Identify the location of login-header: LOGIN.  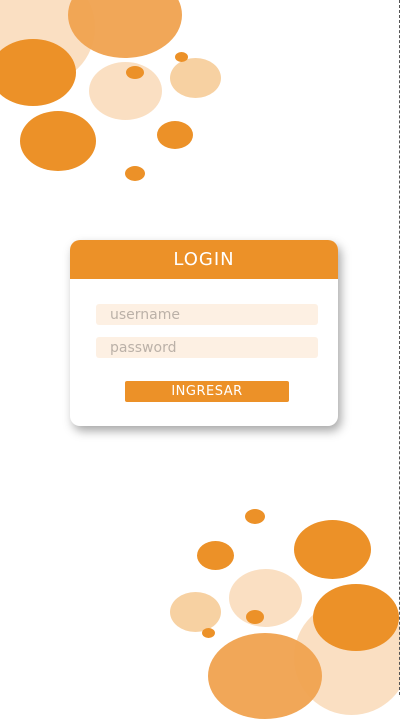
(204, 259).